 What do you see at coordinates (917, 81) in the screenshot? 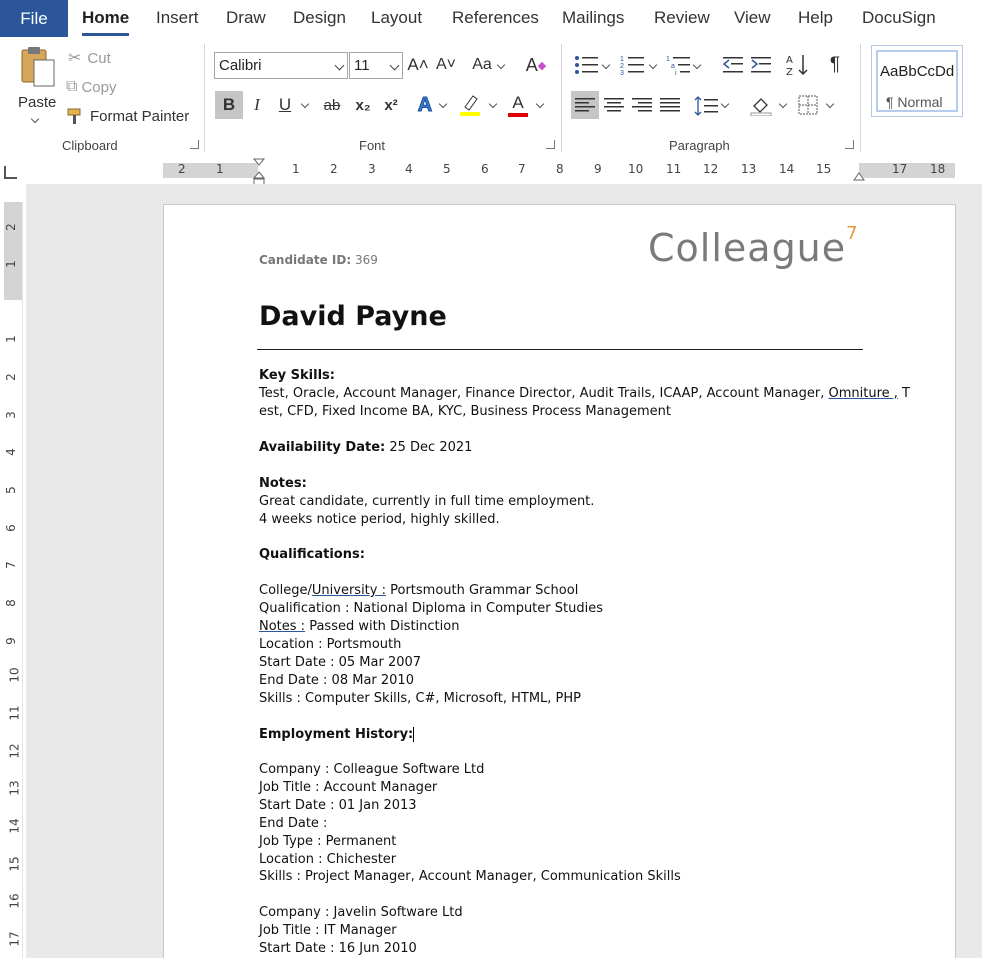
I see `style-normal: AaBbCcDd ¶ Normal` at bounding box center [917, 81].